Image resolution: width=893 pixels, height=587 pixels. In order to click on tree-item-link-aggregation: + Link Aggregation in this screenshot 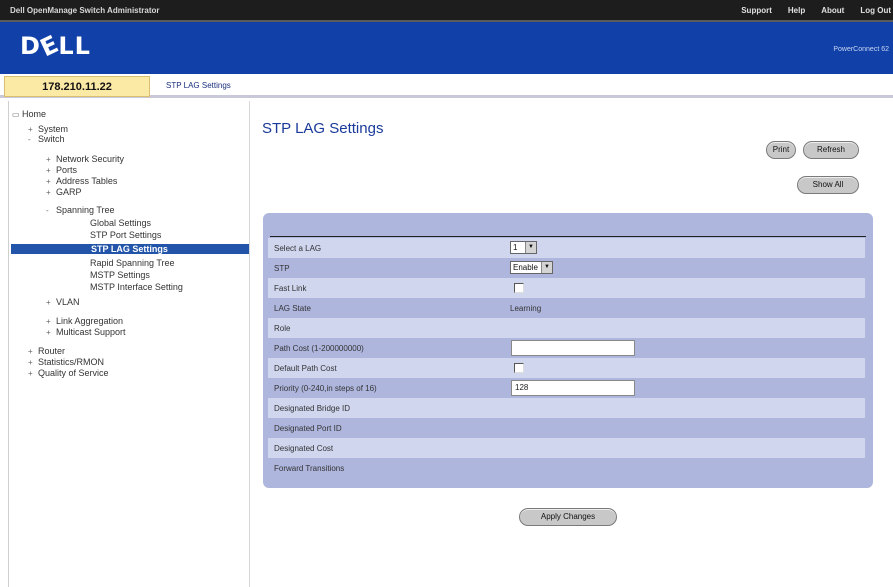, I will do `click(84, 321)`.